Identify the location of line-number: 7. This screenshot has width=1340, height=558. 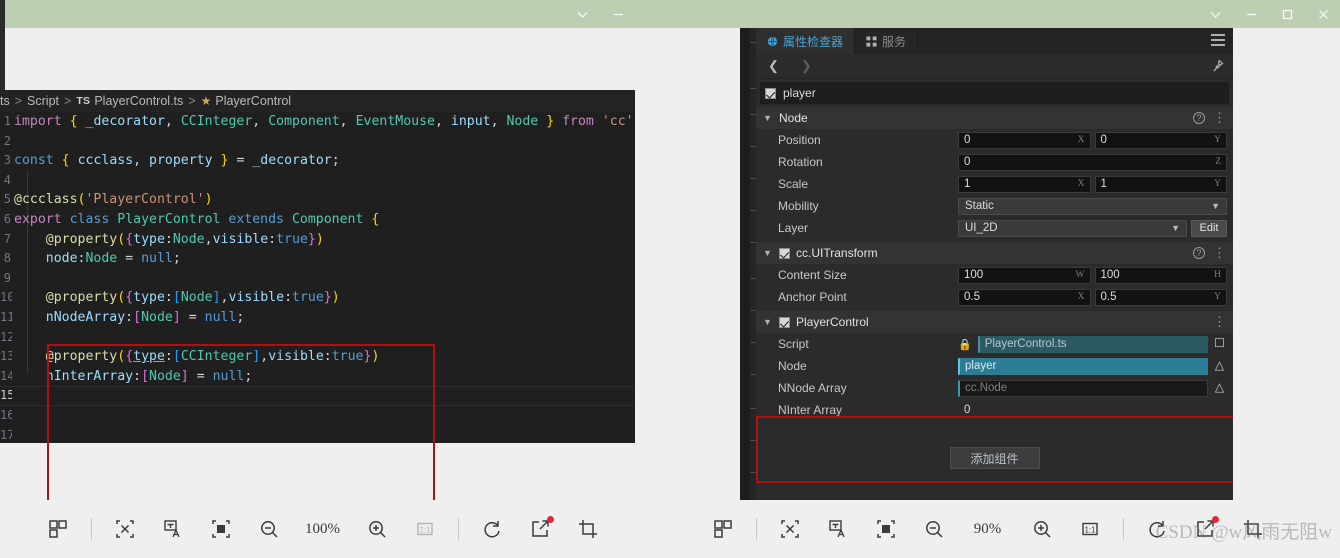
(7, 238).